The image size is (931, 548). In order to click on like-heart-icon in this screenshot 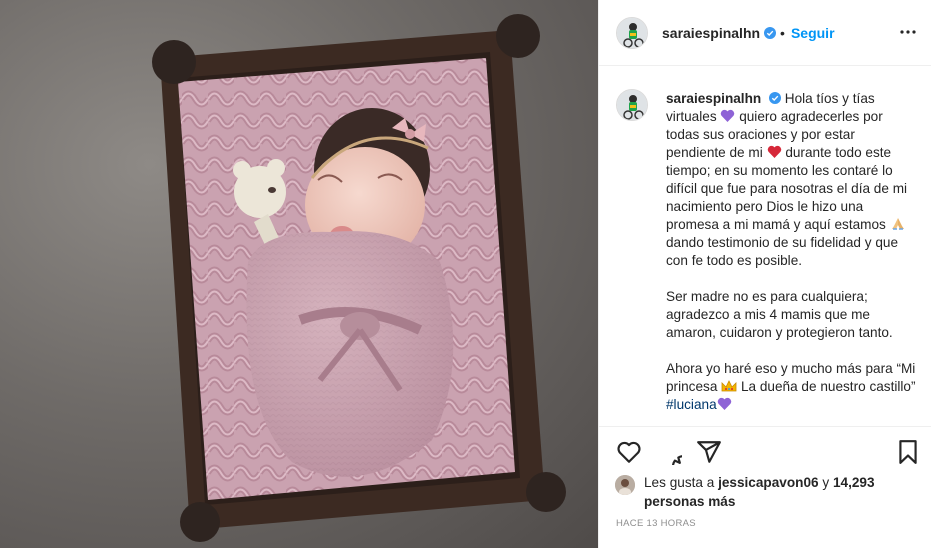, I will do `click(629, 452)`.